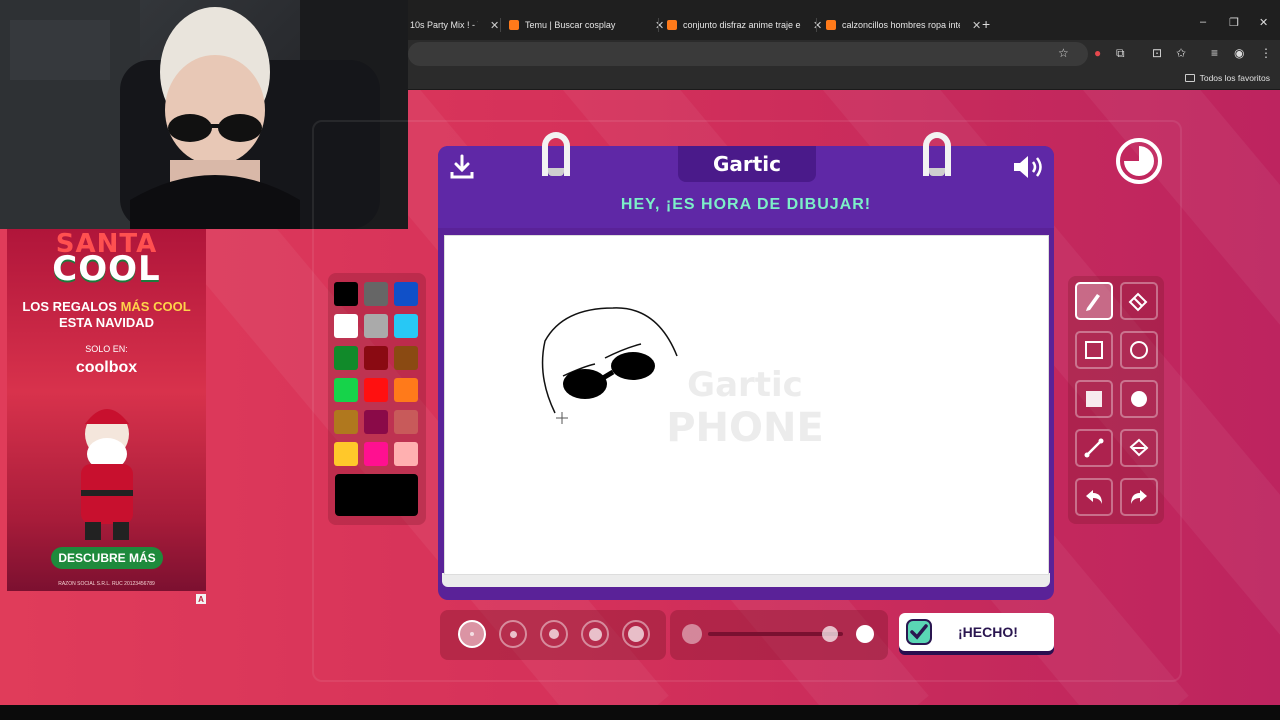  Describe the element at coordinates (1097, 53) in the screenshot. I see `extension-icon: ●` at that location.